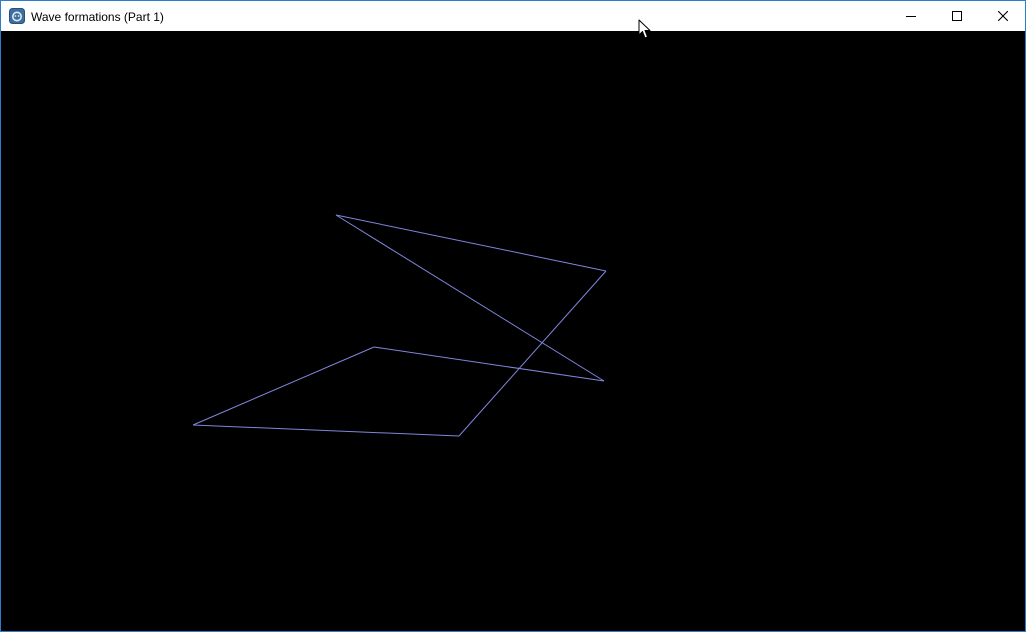 Image resolution: width=1026 pixels, height=632 pixels. What do you see at coordinates (644, 29) in the screenshot?
I see `arrow-cursor-icon` at bounding box center [644, 29].